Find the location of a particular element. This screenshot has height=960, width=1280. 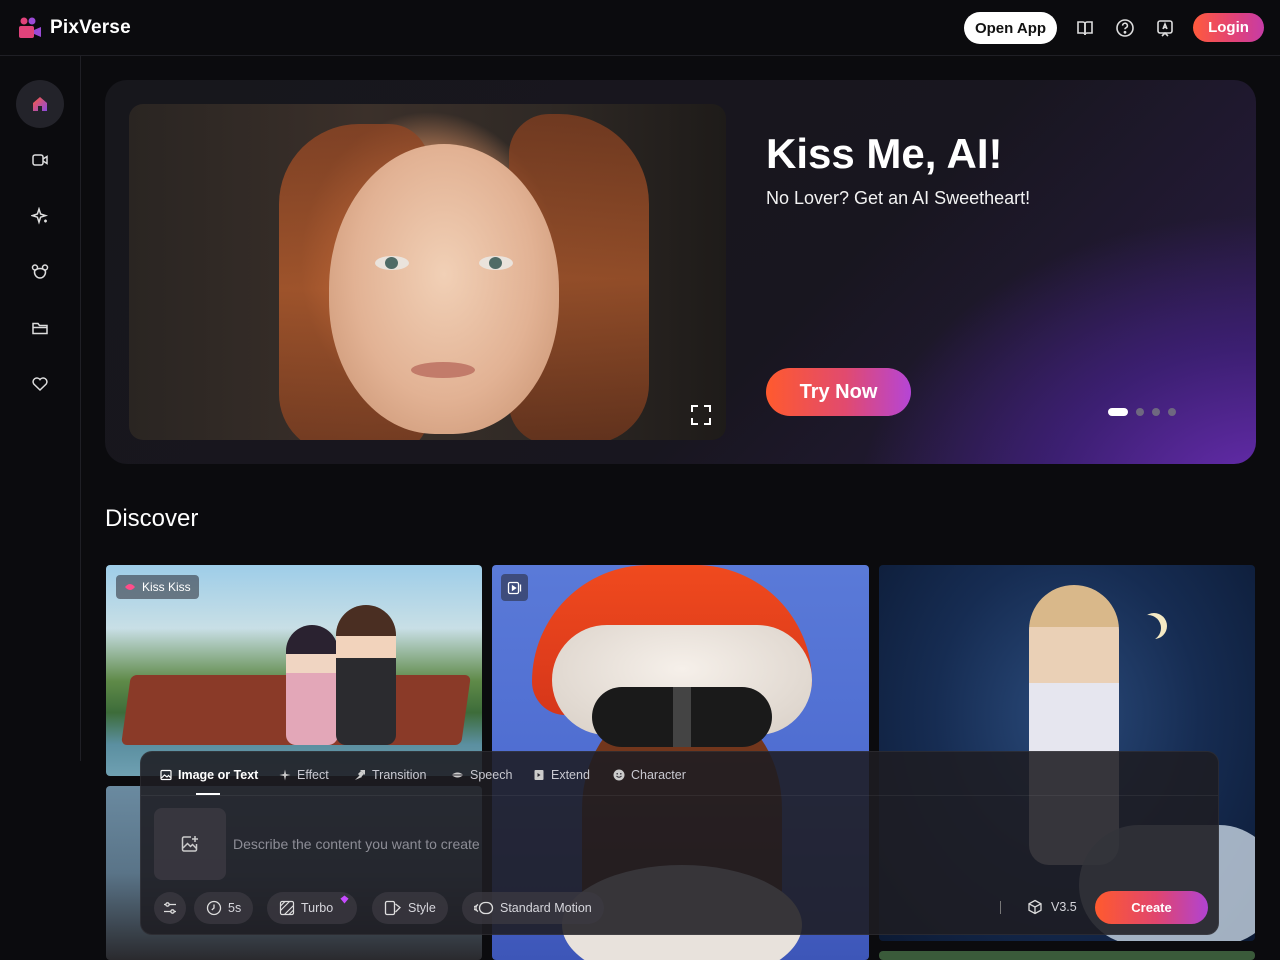

style-label: Style is located at coordinates (422, 908).